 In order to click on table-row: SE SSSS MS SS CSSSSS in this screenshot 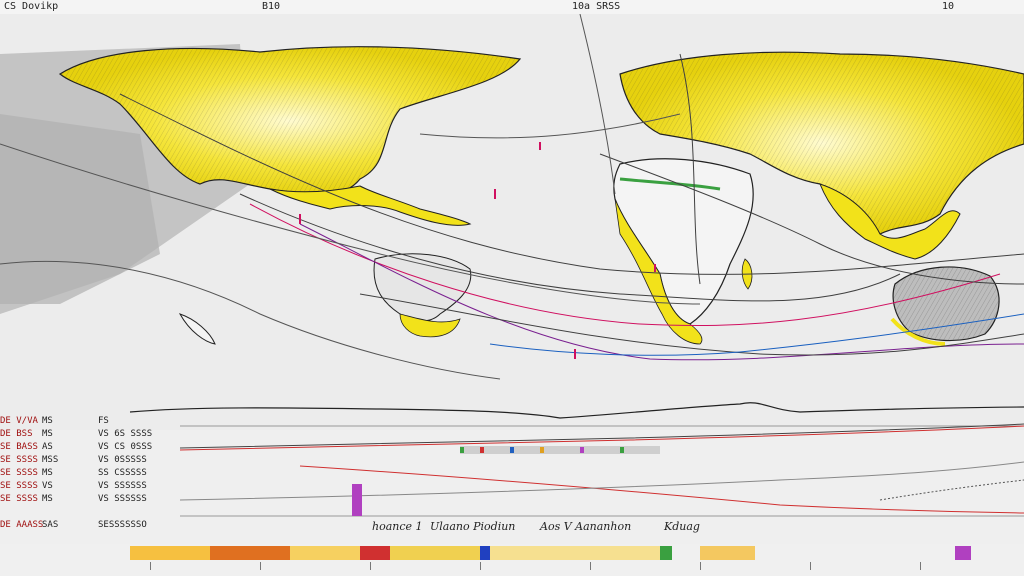, I will do `click(73, 473)`.